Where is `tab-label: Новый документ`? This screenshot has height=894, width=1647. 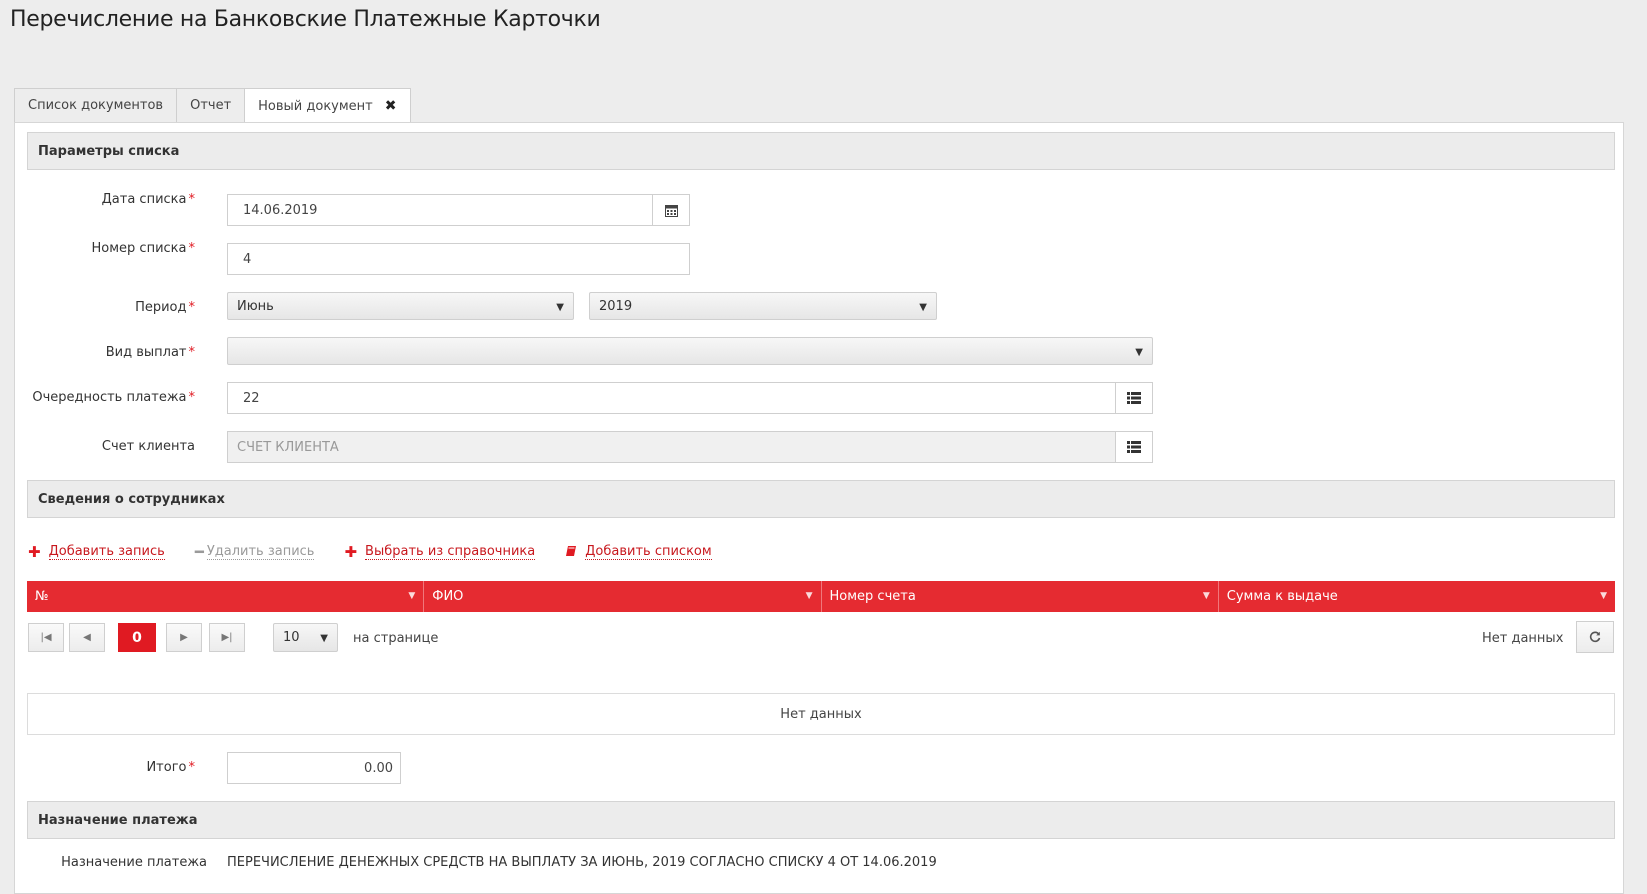 tab-label: Новый документ is located at coordinates (315, 106).